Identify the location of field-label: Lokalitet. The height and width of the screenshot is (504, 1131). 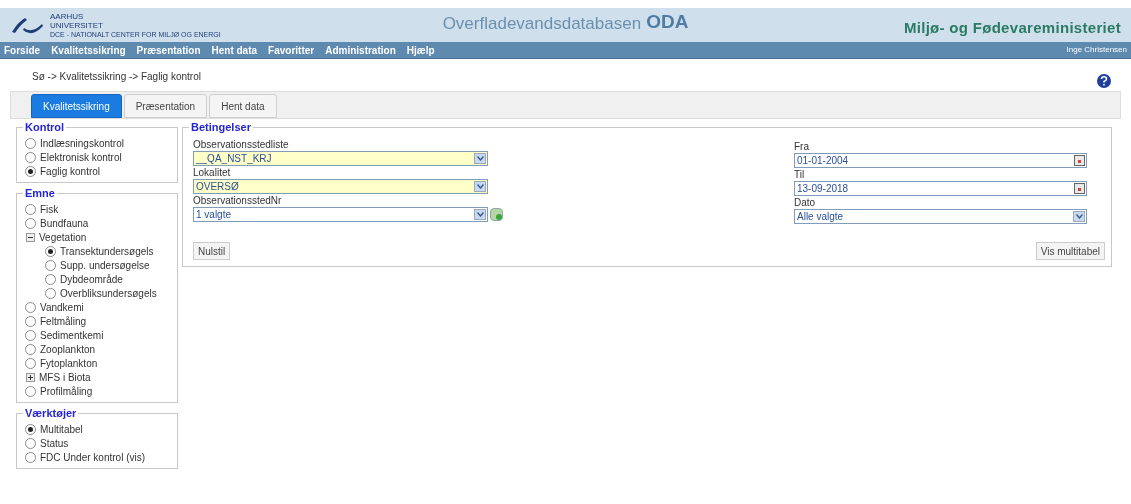
(212, 172).